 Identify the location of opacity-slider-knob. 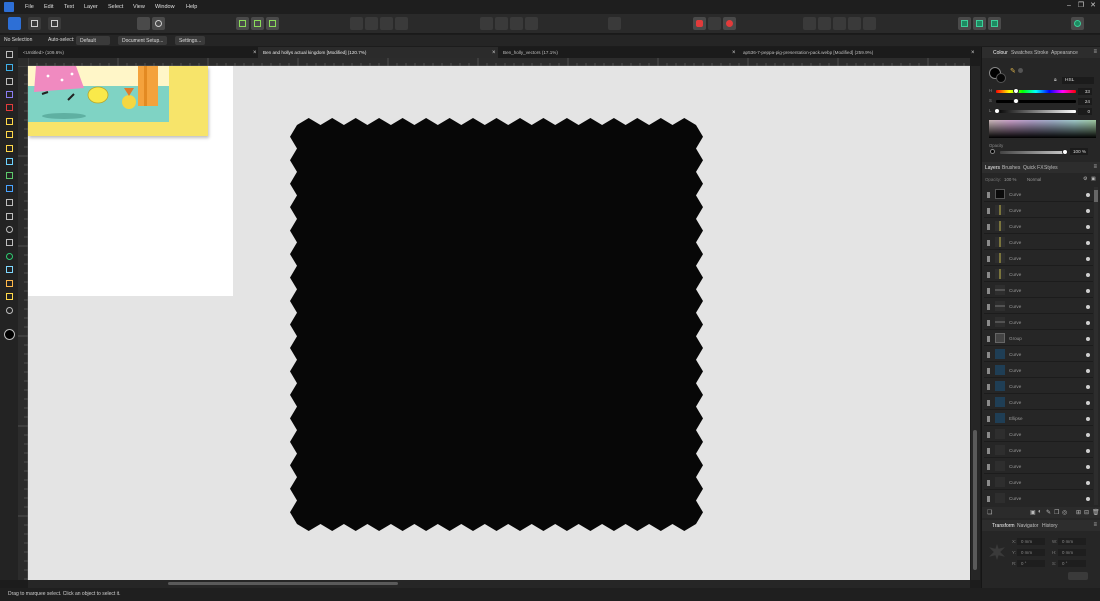
(1065, 152).